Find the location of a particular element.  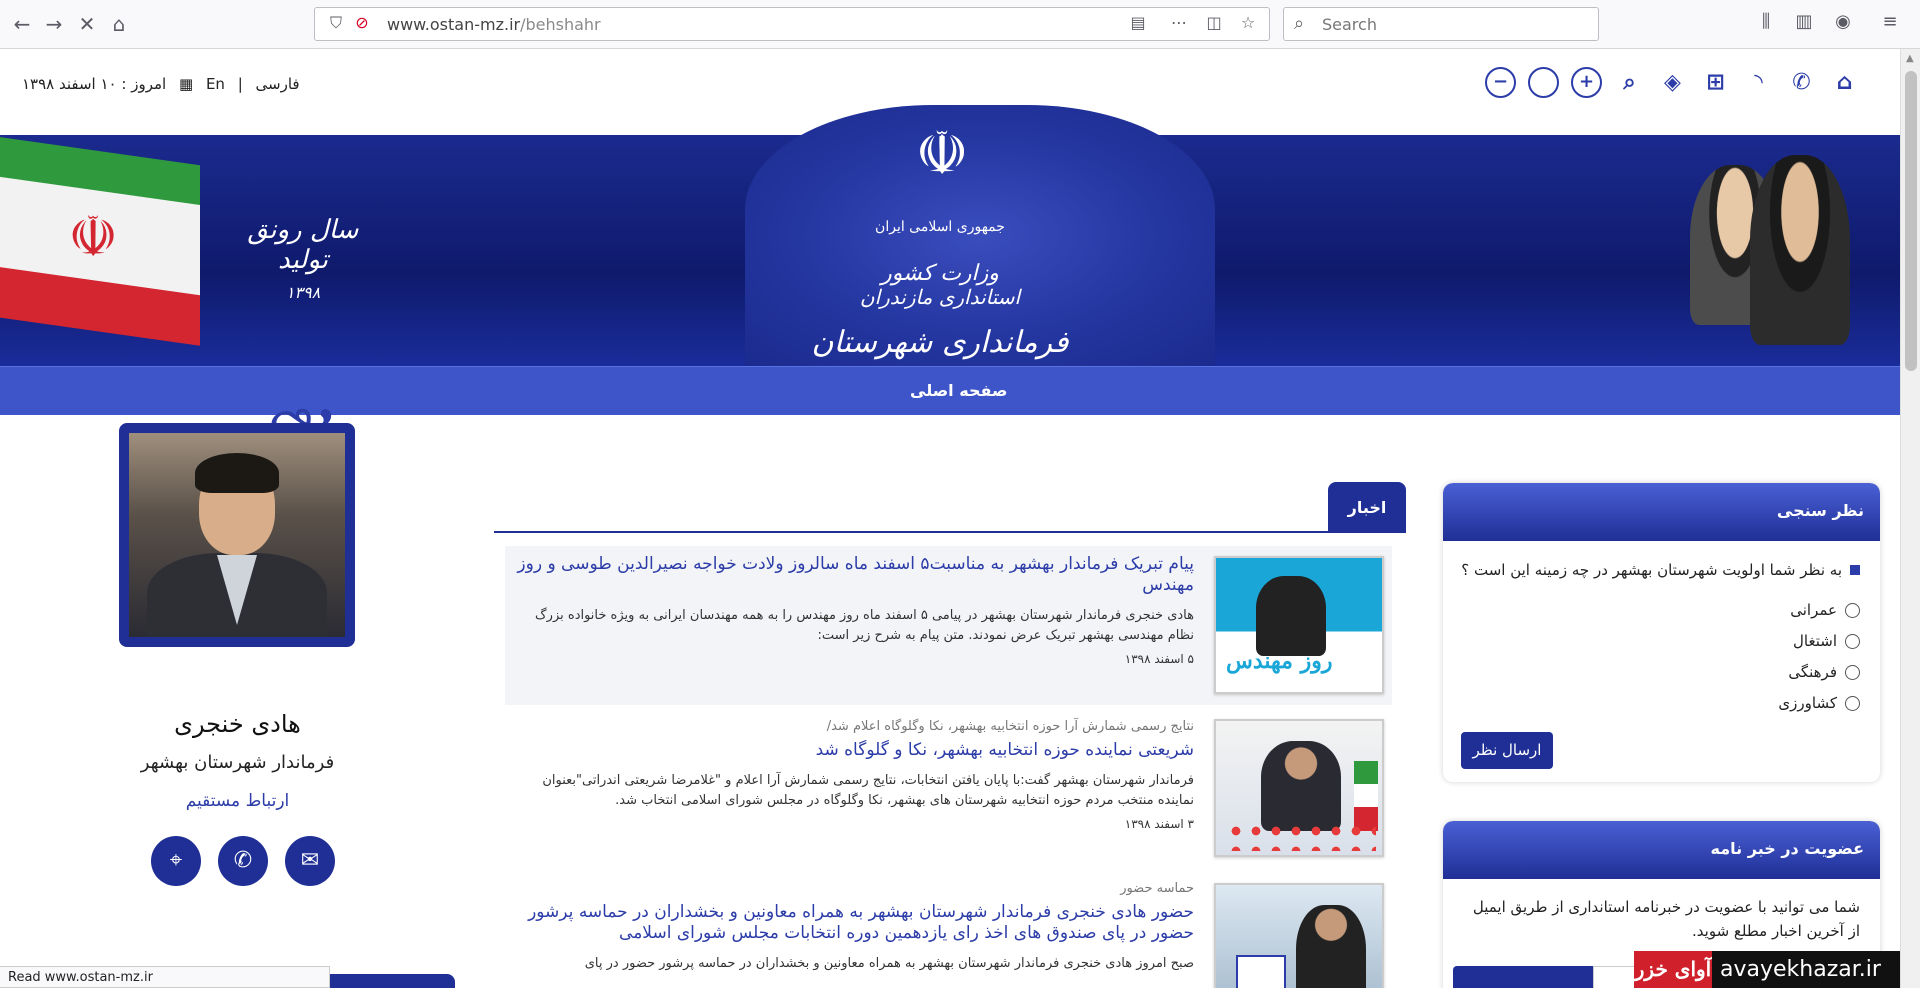

news-thumbnail: روز مهندس is located at coordinates (1299, 625).